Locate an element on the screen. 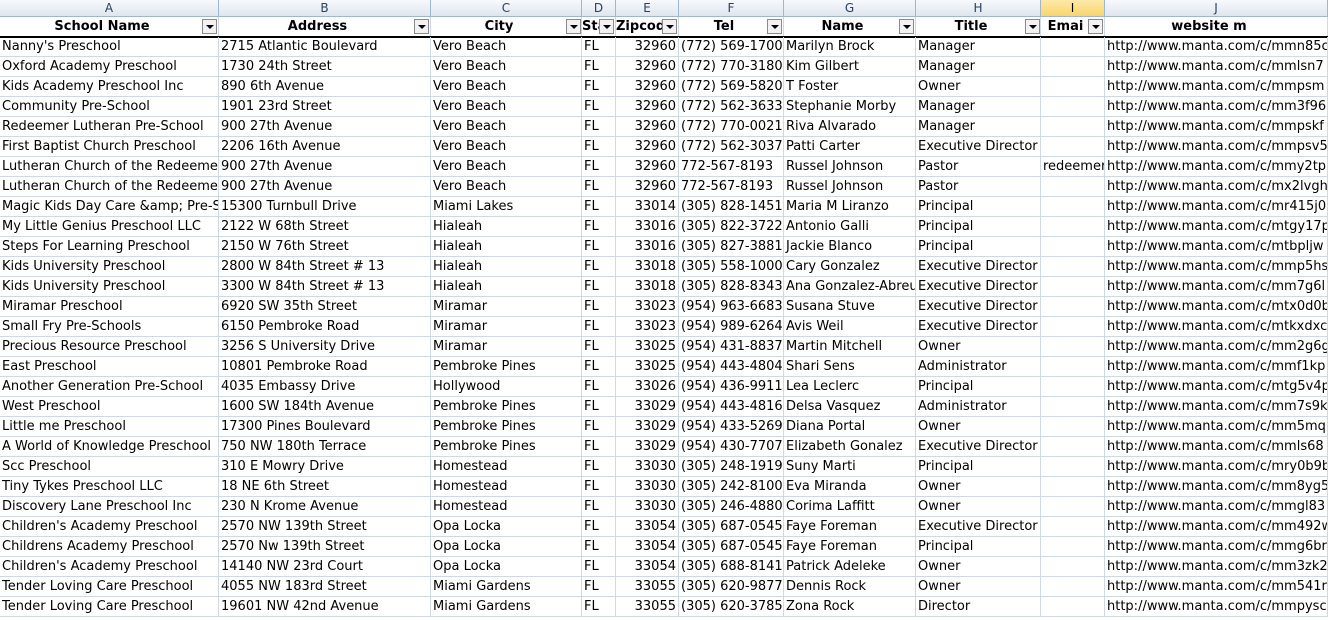 This screenshot has width=1328, height=620. column-header-j: J is located at coordinates (1216, 8).